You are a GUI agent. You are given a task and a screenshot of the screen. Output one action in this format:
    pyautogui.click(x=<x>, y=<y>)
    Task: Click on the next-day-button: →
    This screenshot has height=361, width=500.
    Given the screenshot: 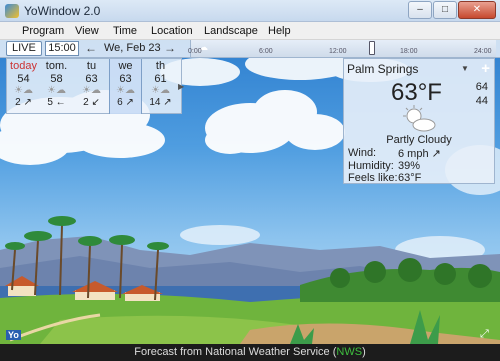 What is the action you would take?
    pyautogui.click(x=170, y=48)
    